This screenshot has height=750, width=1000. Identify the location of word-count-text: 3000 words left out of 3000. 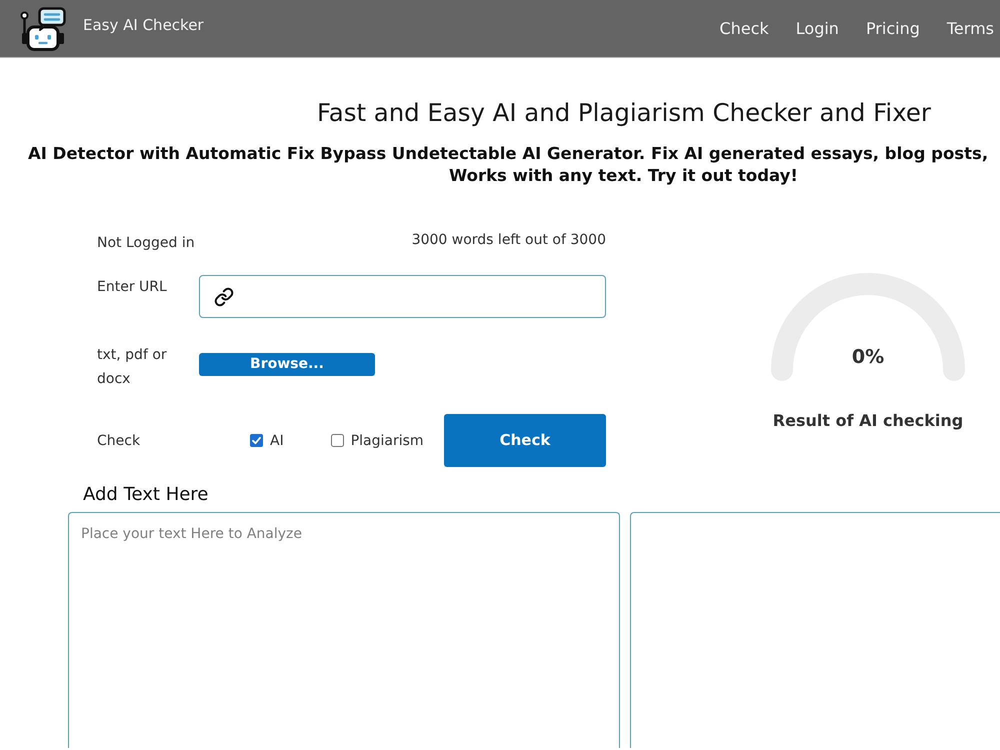
(509, 240).